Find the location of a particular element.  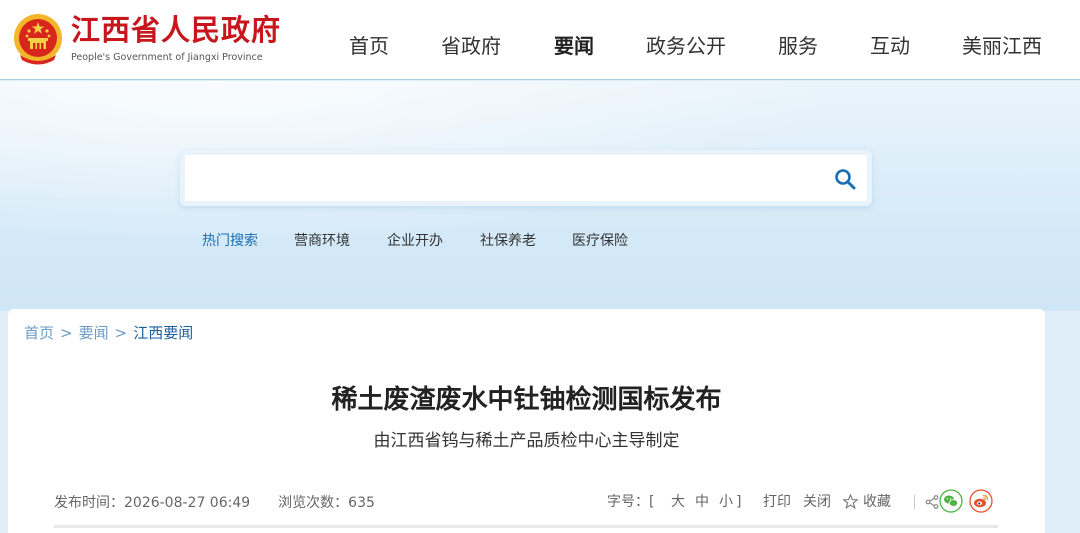

publish-time: 2026-08-27 06:49 is located at coordinates (187, 503).